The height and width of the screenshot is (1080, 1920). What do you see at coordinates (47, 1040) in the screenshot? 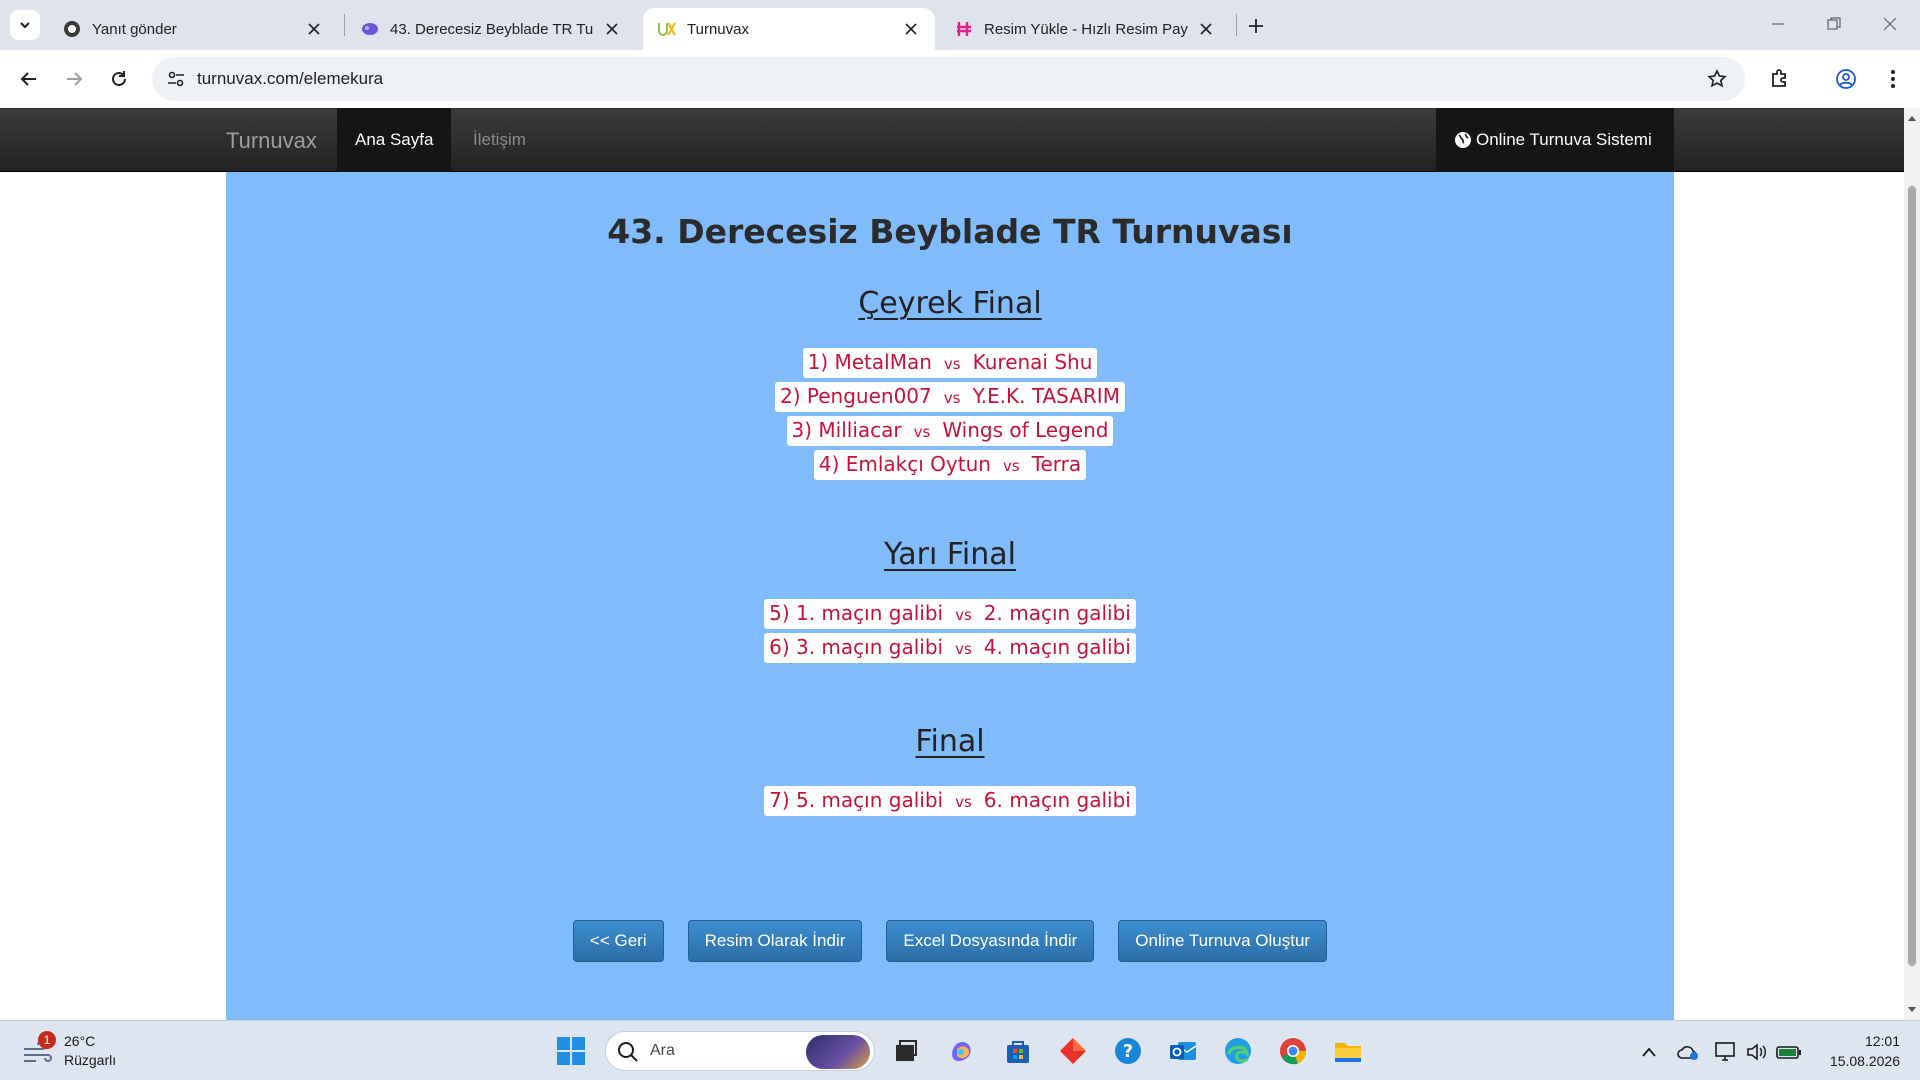
I see `notification-badge: 1` at bounding box center [47, 1040].